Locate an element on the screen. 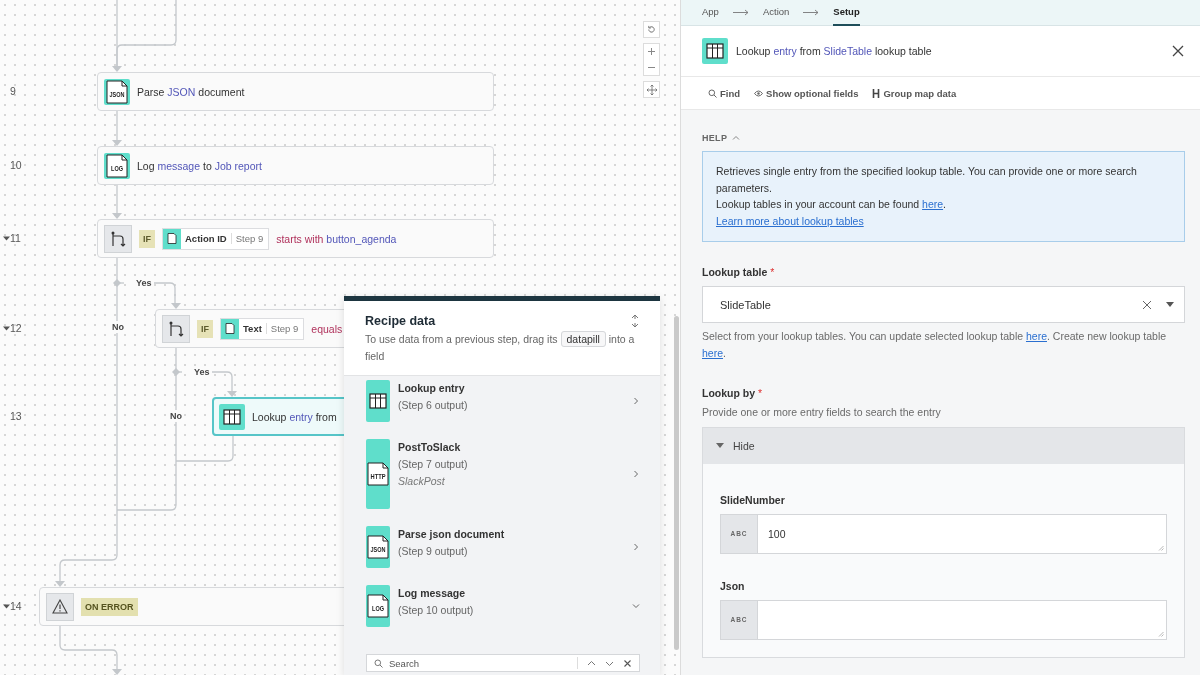 This screenshot has width=1200, height=675. output-title: Parse json document is located at coordinates (452, 534).